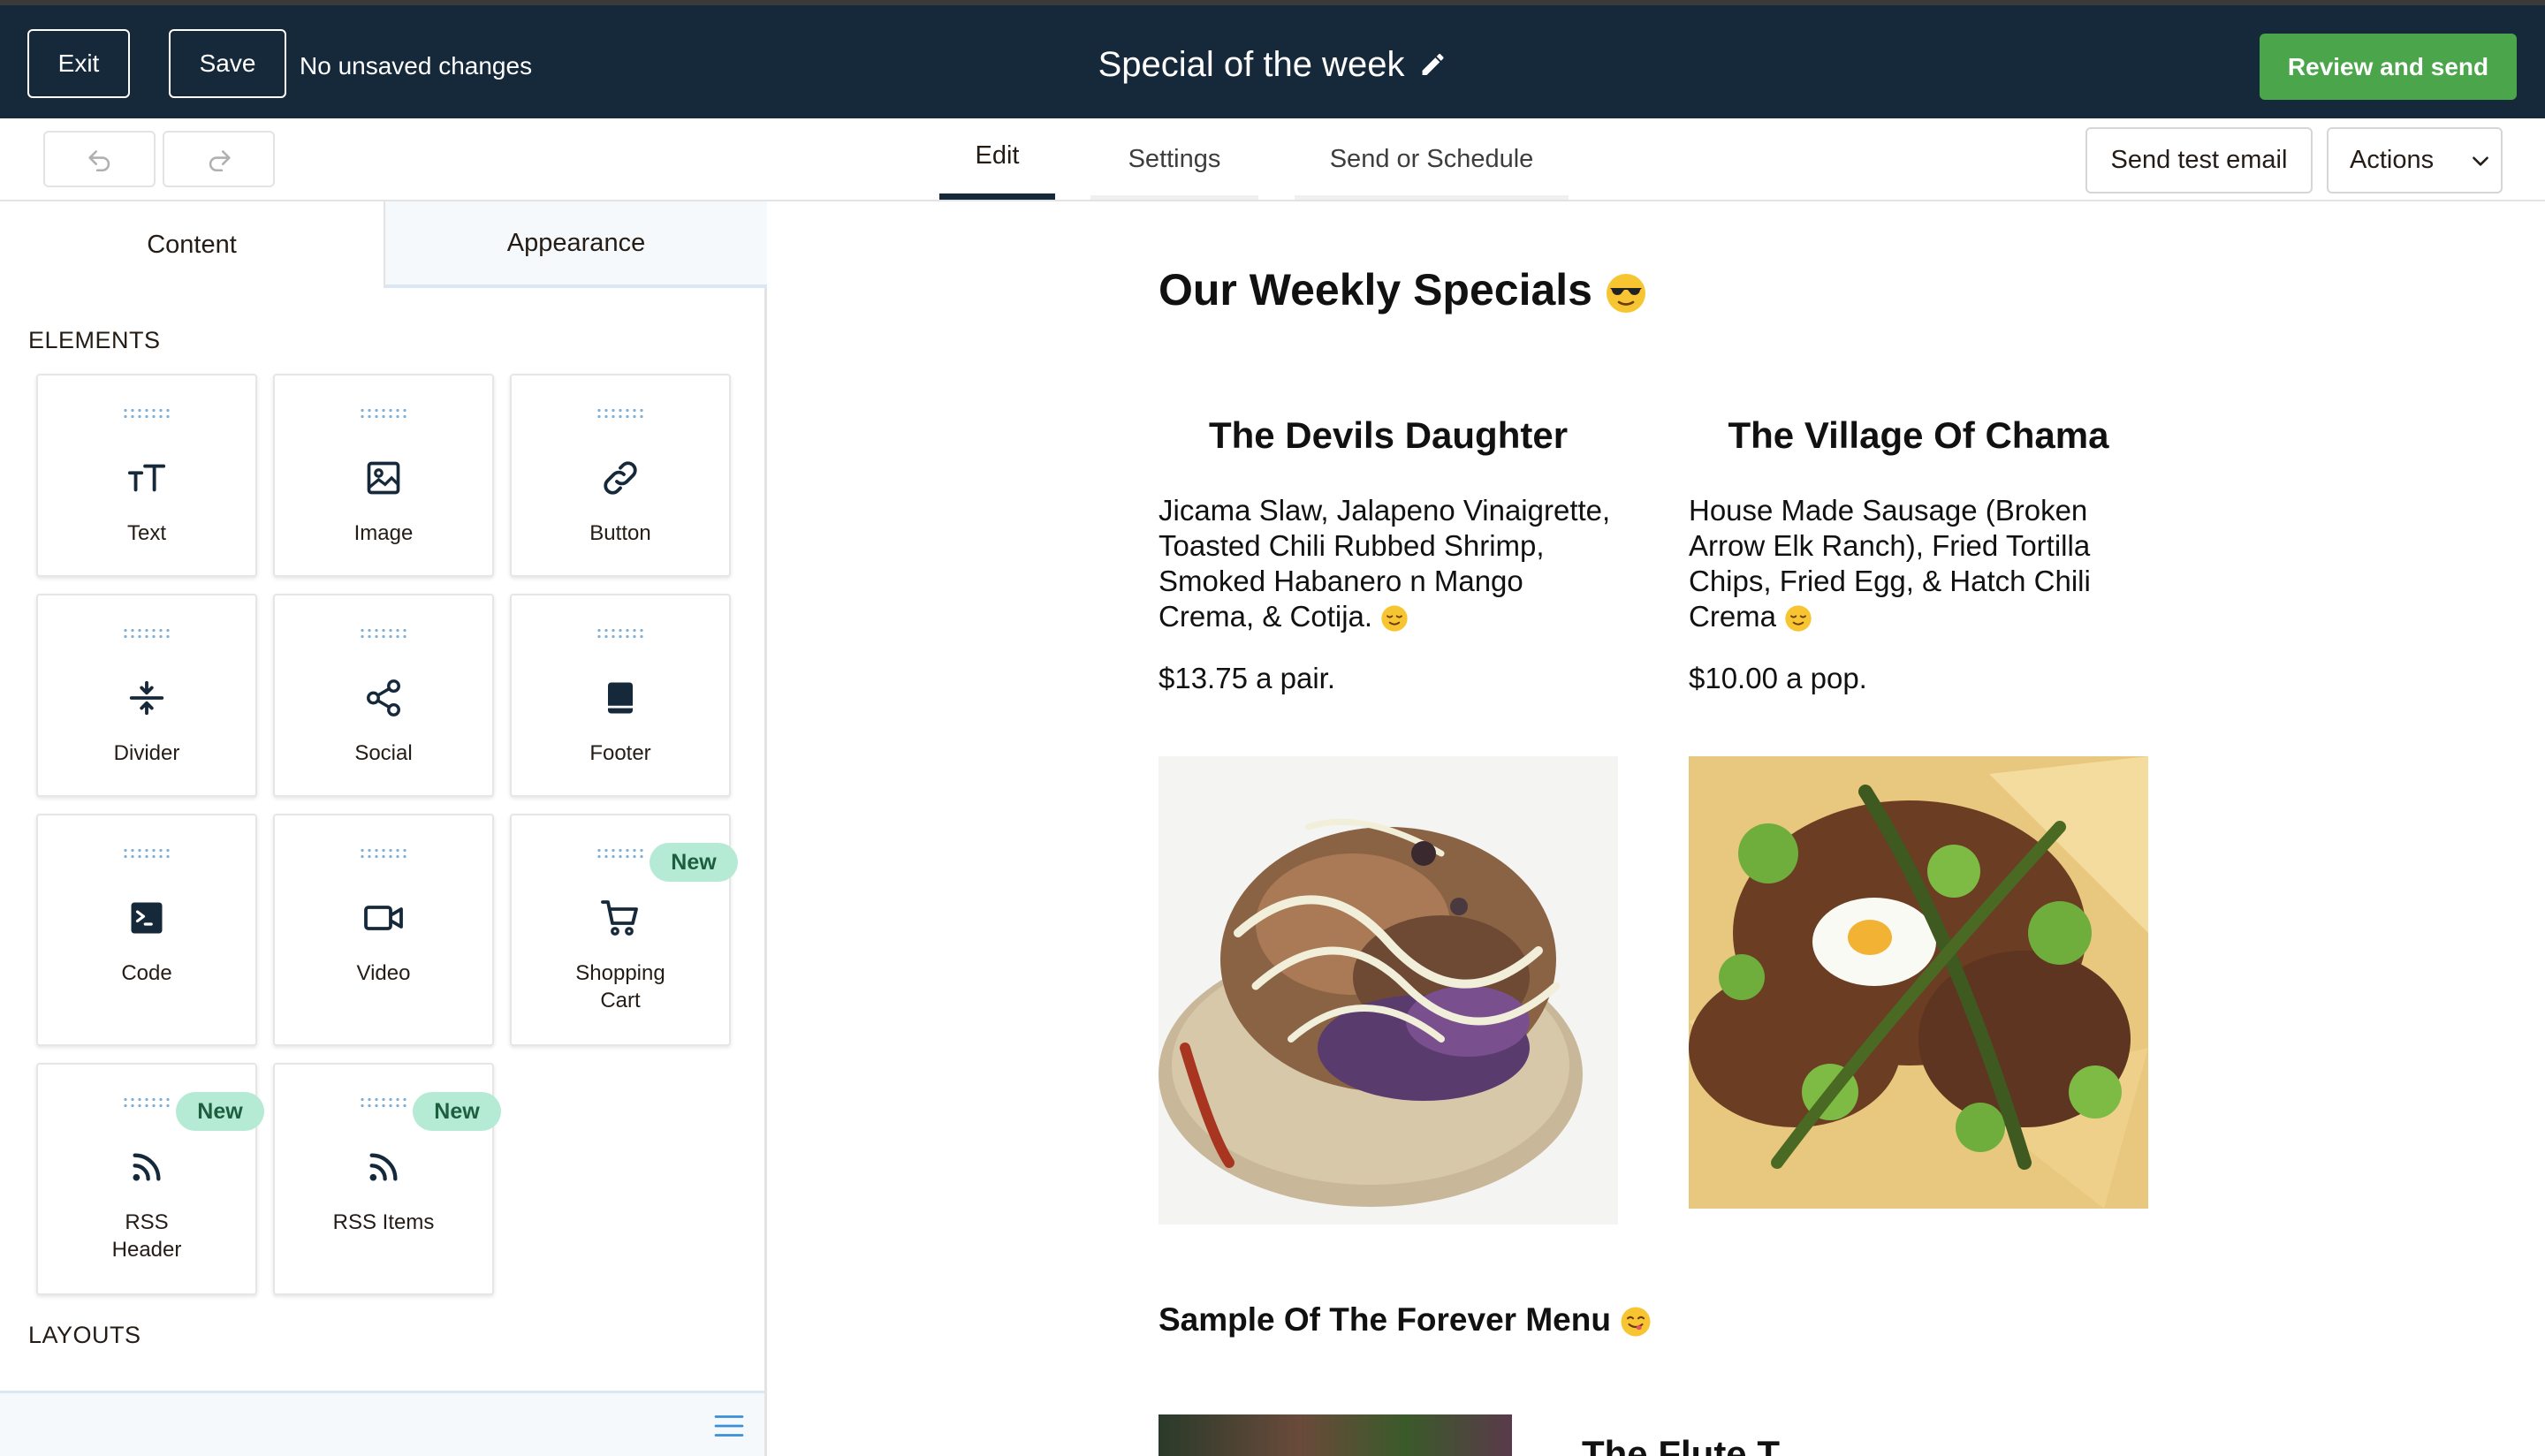 The width and height of the screenshot is (2545, 1456). Describe the element at coordinates (383, 918) in the screenshot. I see `video-icon` at that location.